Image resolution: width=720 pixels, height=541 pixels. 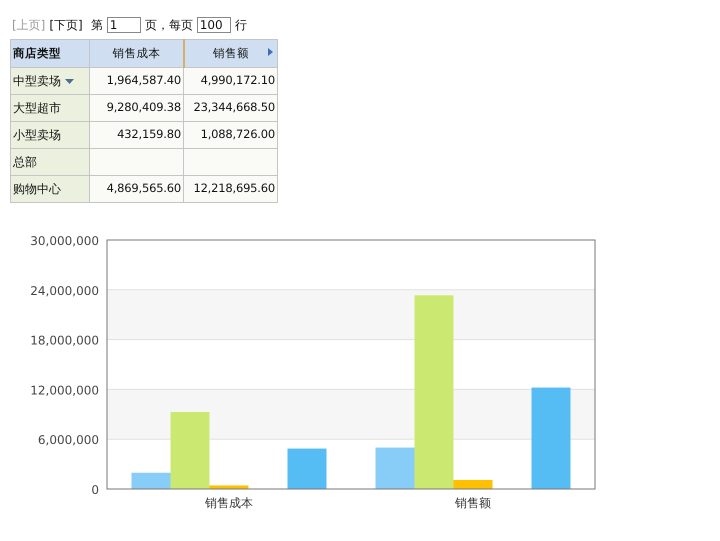 I want to click on row-label: 中型卖场, so click(x=37, y=81).